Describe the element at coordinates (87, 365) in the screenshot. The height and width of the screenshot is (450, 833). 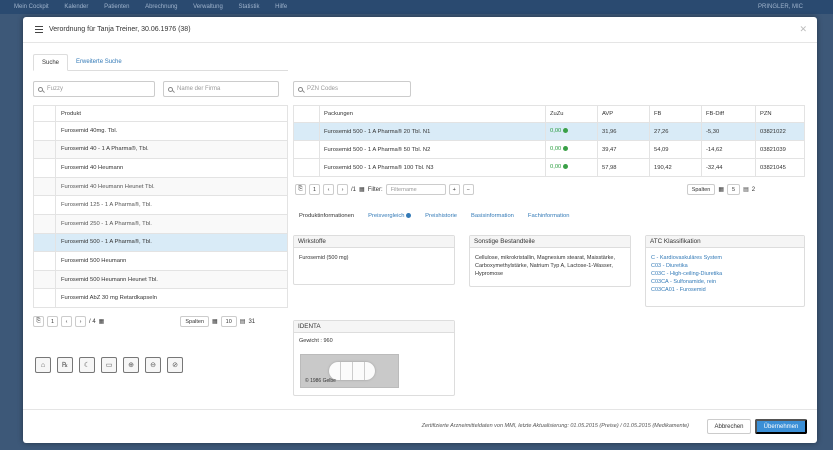
I see `moon-icon: ☾` at that location.